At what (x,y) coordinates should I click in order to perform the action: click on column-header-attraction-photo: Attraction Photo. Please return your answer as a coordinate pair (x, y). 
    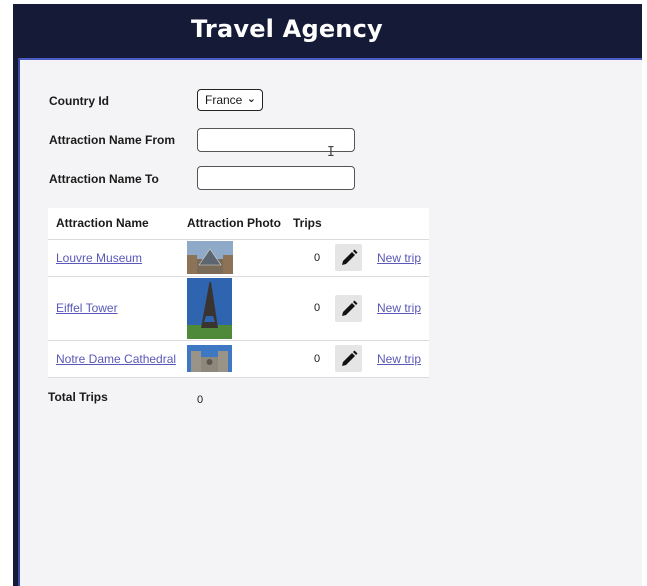
    Looking at the image, I should click on (234, 223).